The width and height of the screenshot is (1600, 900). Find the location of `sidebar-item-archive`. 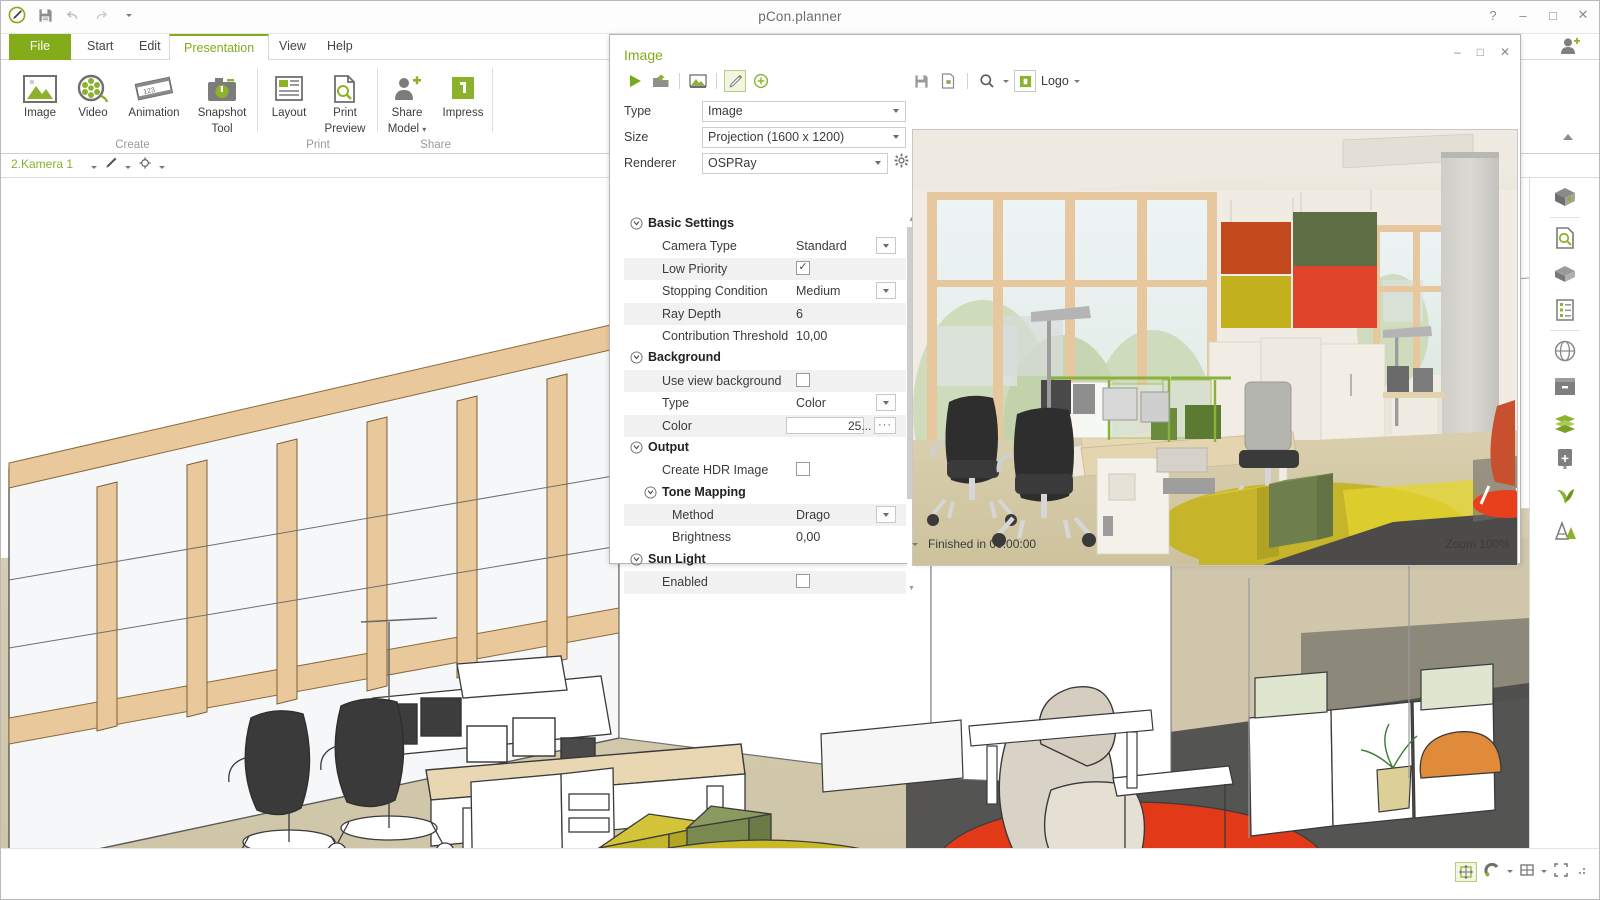

sidebar-item-archive is located at coordinates (1565, 387).